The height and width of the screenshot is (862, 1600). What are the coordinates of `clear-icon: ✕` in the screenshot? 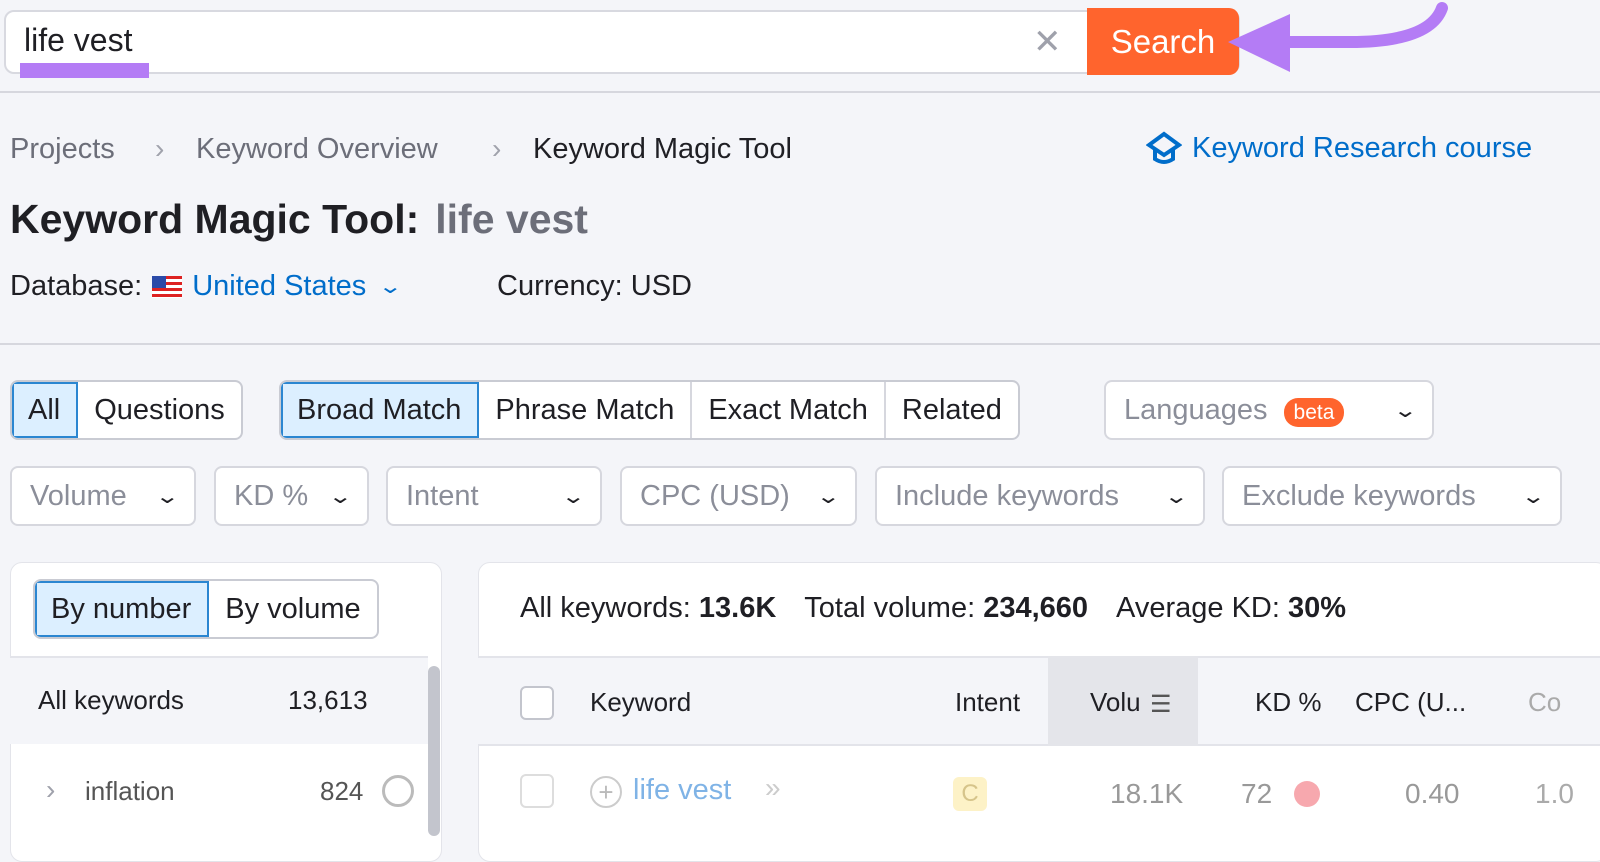 It's located at (1047, 42).